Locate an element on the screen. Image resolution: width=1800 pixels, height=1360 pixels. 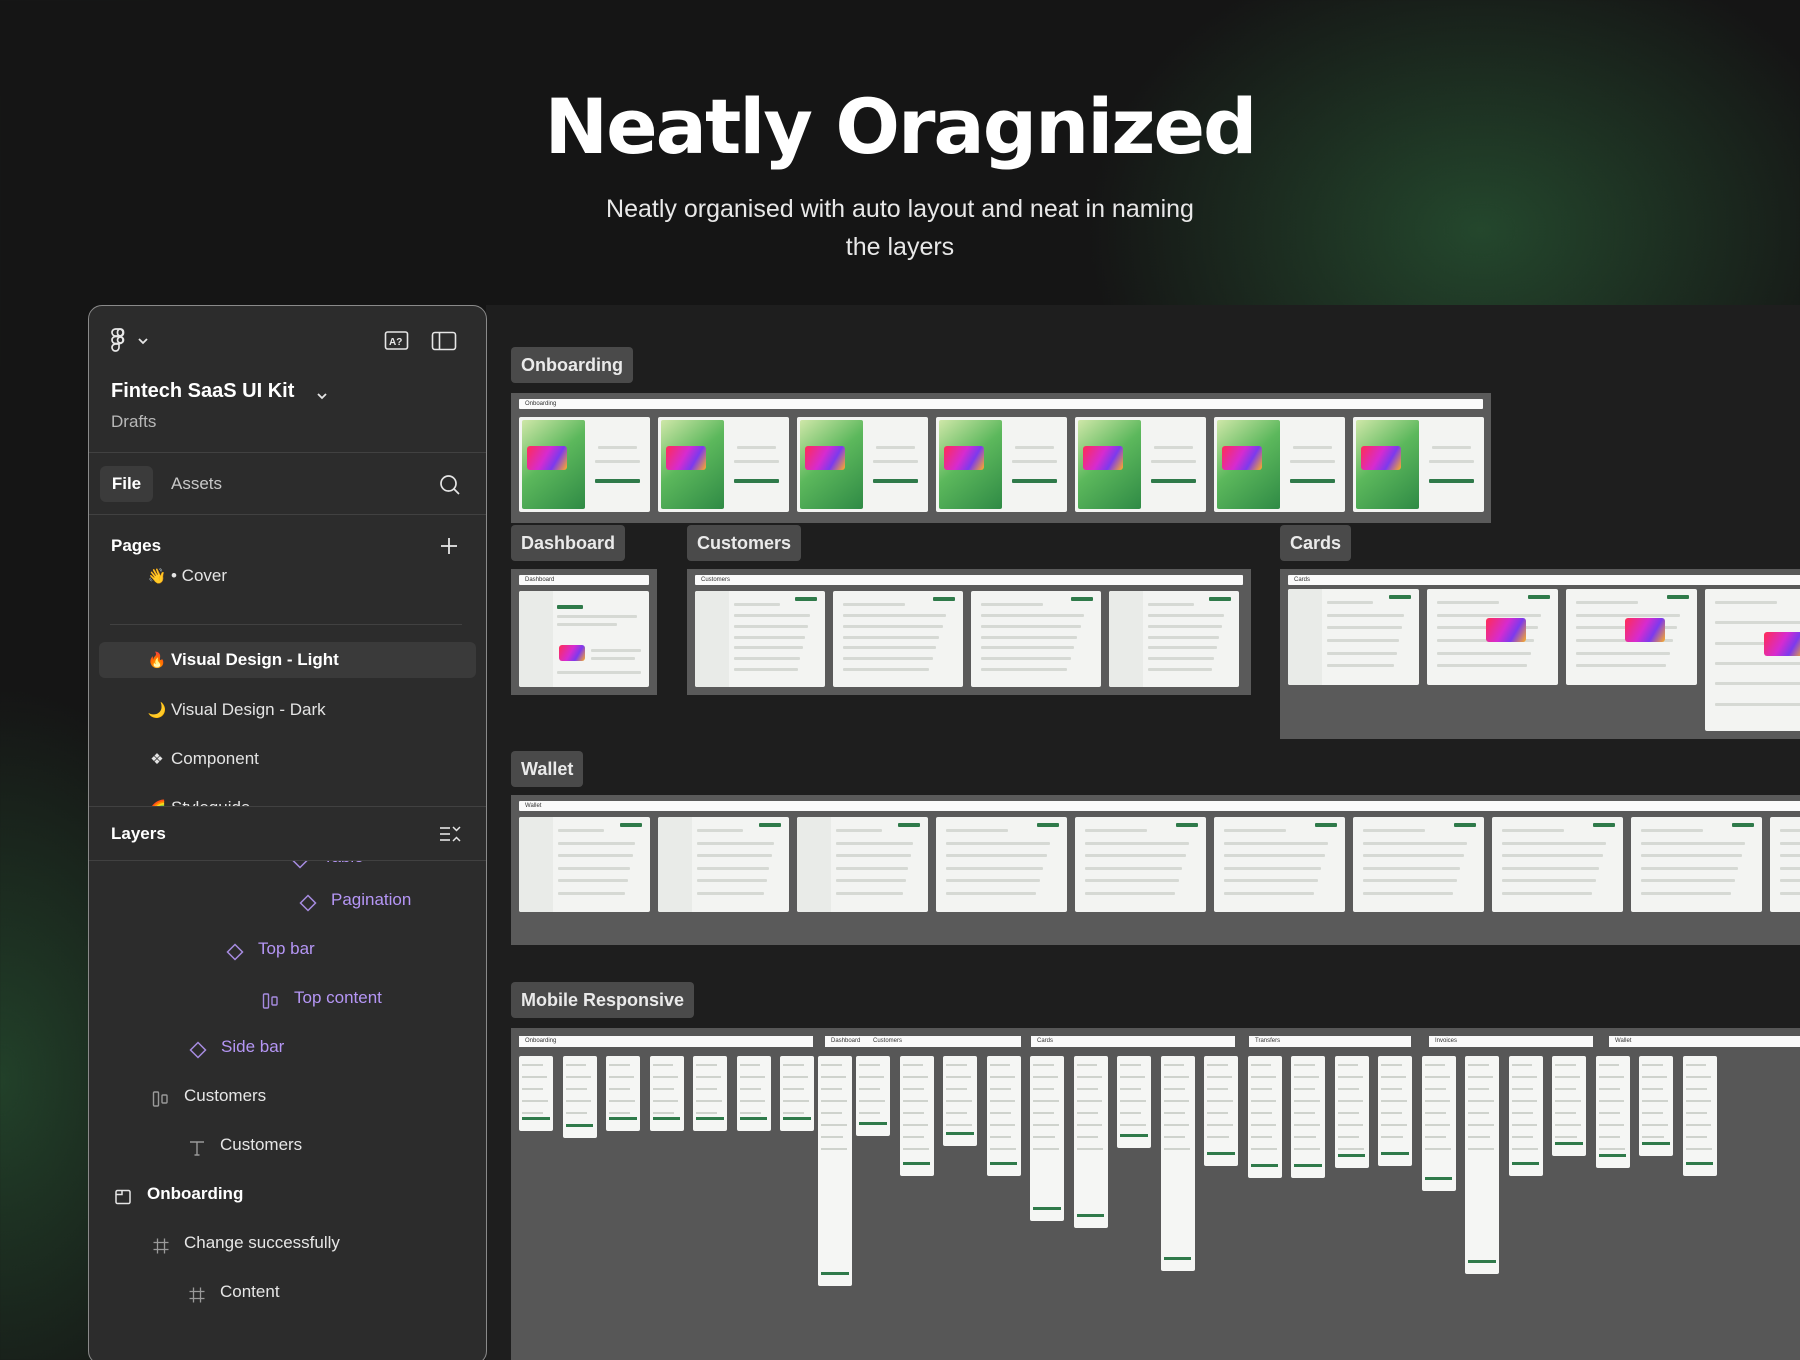
page-item-component: ❖ Component is located at coordinates (287, 759).